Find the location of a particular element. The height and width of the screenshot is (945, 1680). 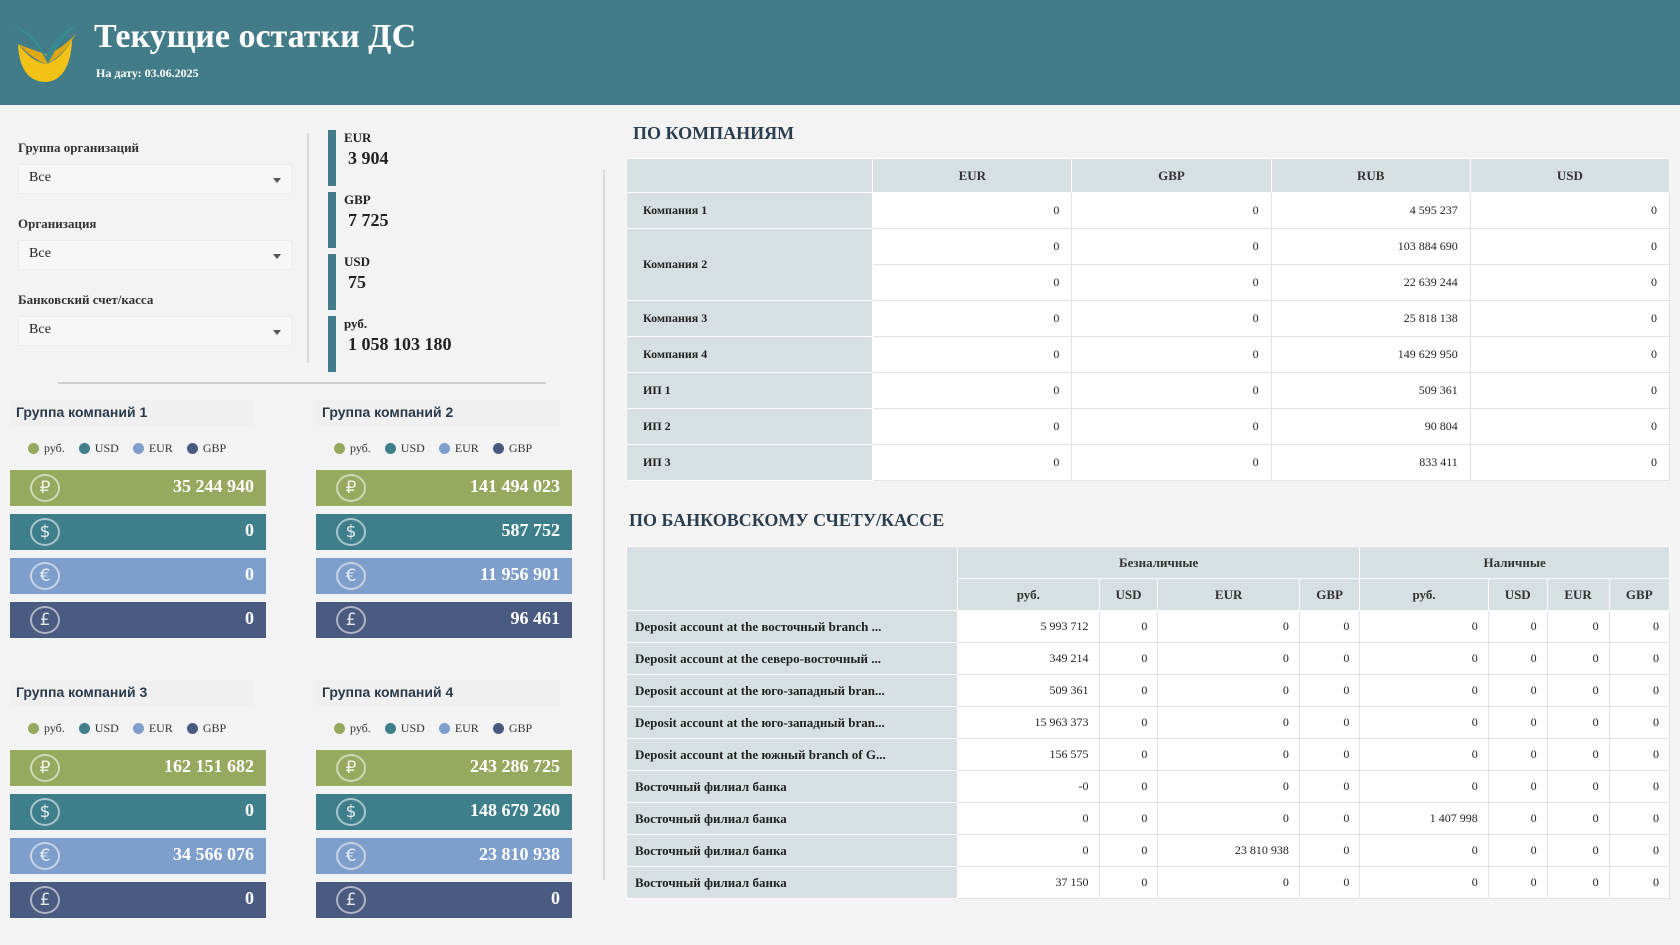

table-cell: 1 407 998 is located at coordinates (1424, 818).